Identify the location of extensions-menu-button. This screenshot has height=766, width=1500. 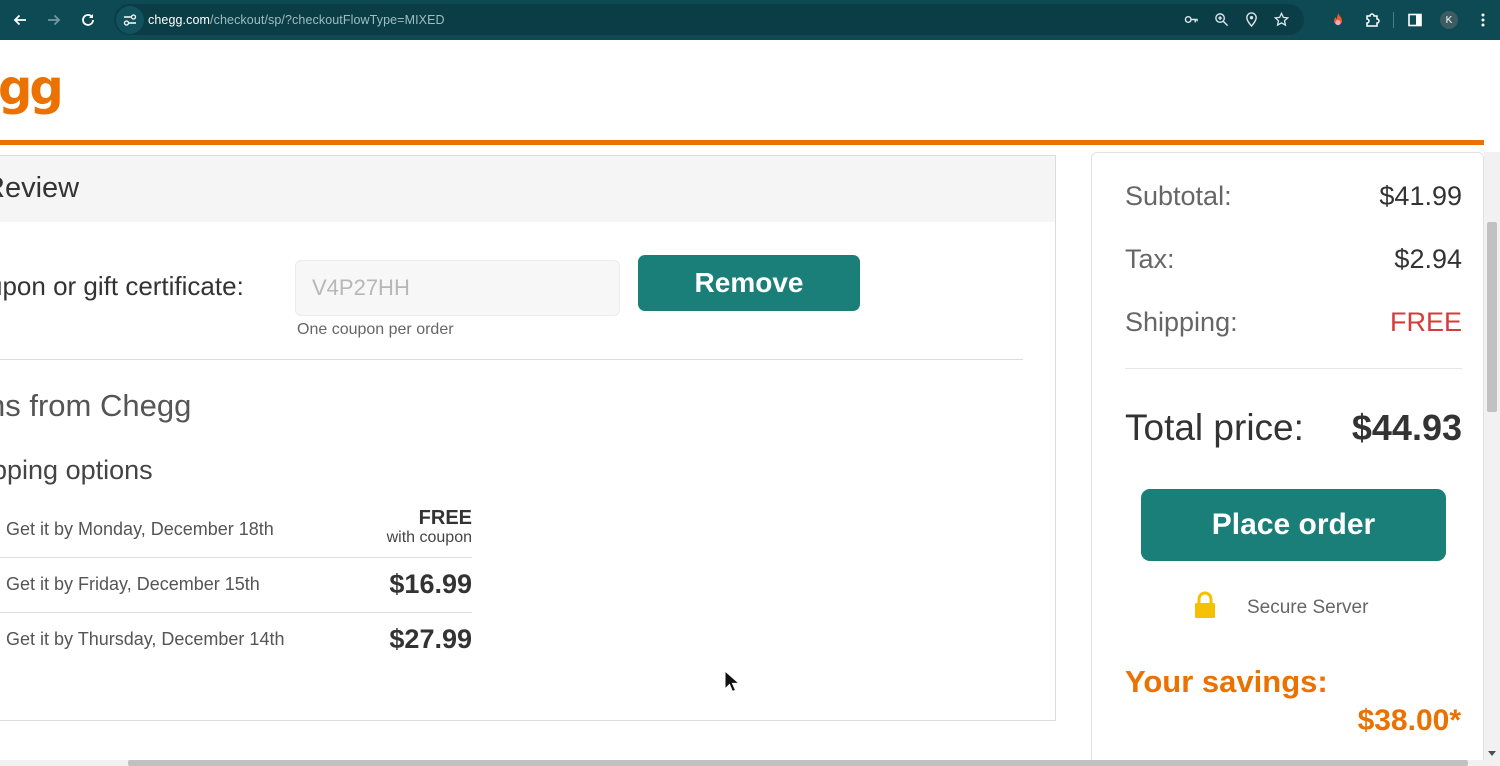
(1372, 20).